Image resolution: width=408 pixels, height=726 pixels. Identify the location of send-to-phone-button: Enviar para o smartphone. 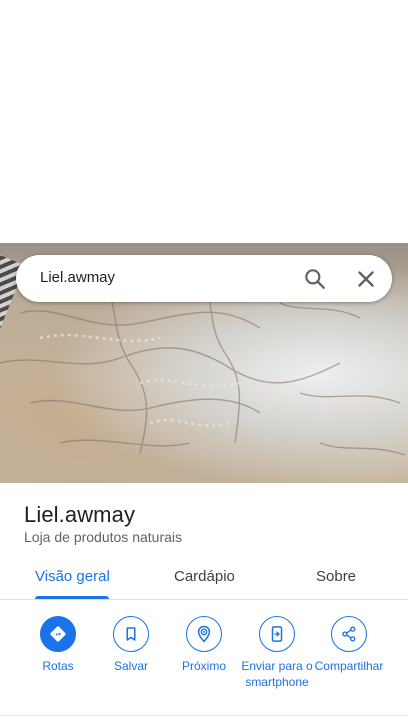
(277, 653).